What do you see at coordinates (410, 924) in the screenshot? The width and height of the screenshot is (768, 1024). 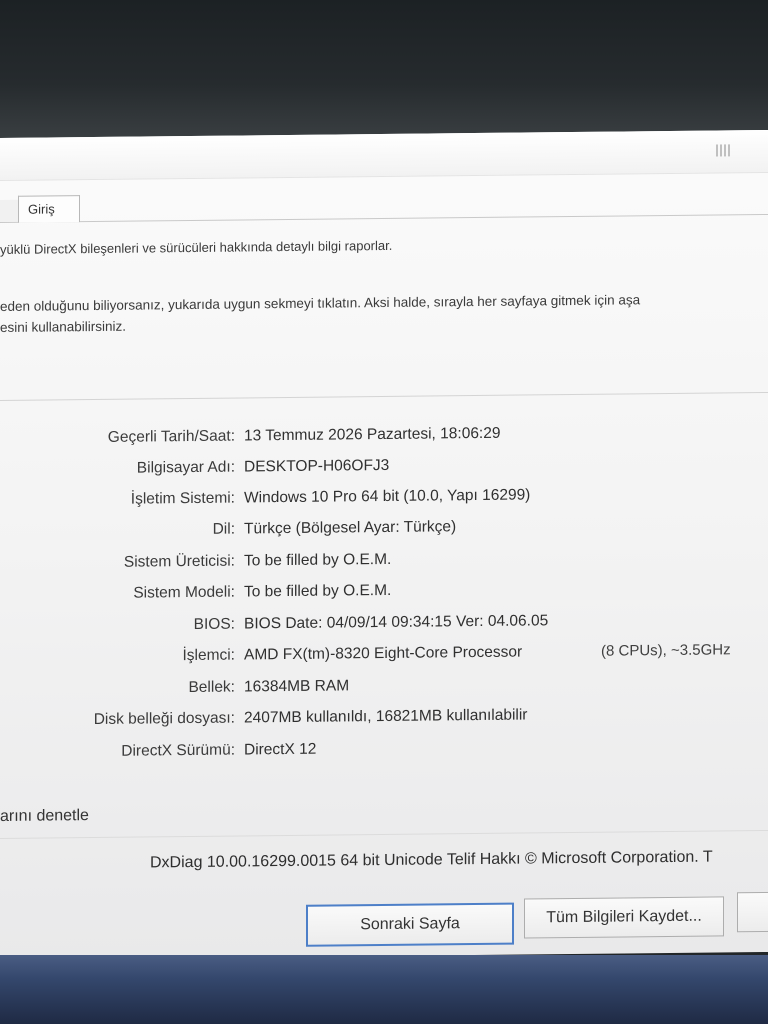 I see `next-page-button: Sonraki Sayfa` at bounding box center [410, 924].